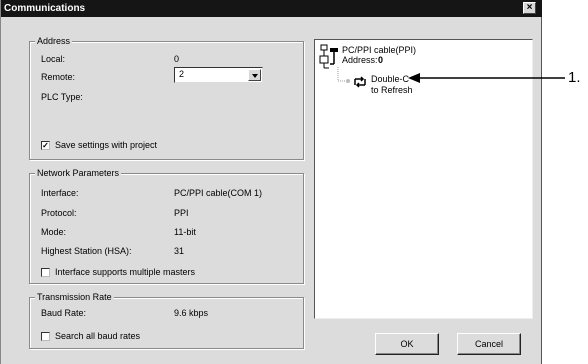  I want to click on callout-arrow, so click(486, 78).